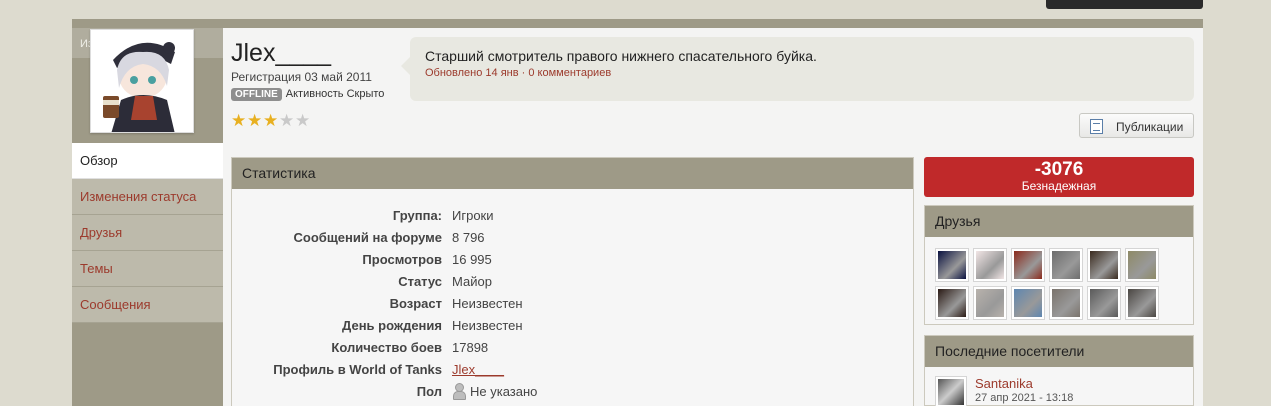 This screenshot has width=1271, height=406. I want to click on activity-text: Активность Скрыто, so click(335, 94).